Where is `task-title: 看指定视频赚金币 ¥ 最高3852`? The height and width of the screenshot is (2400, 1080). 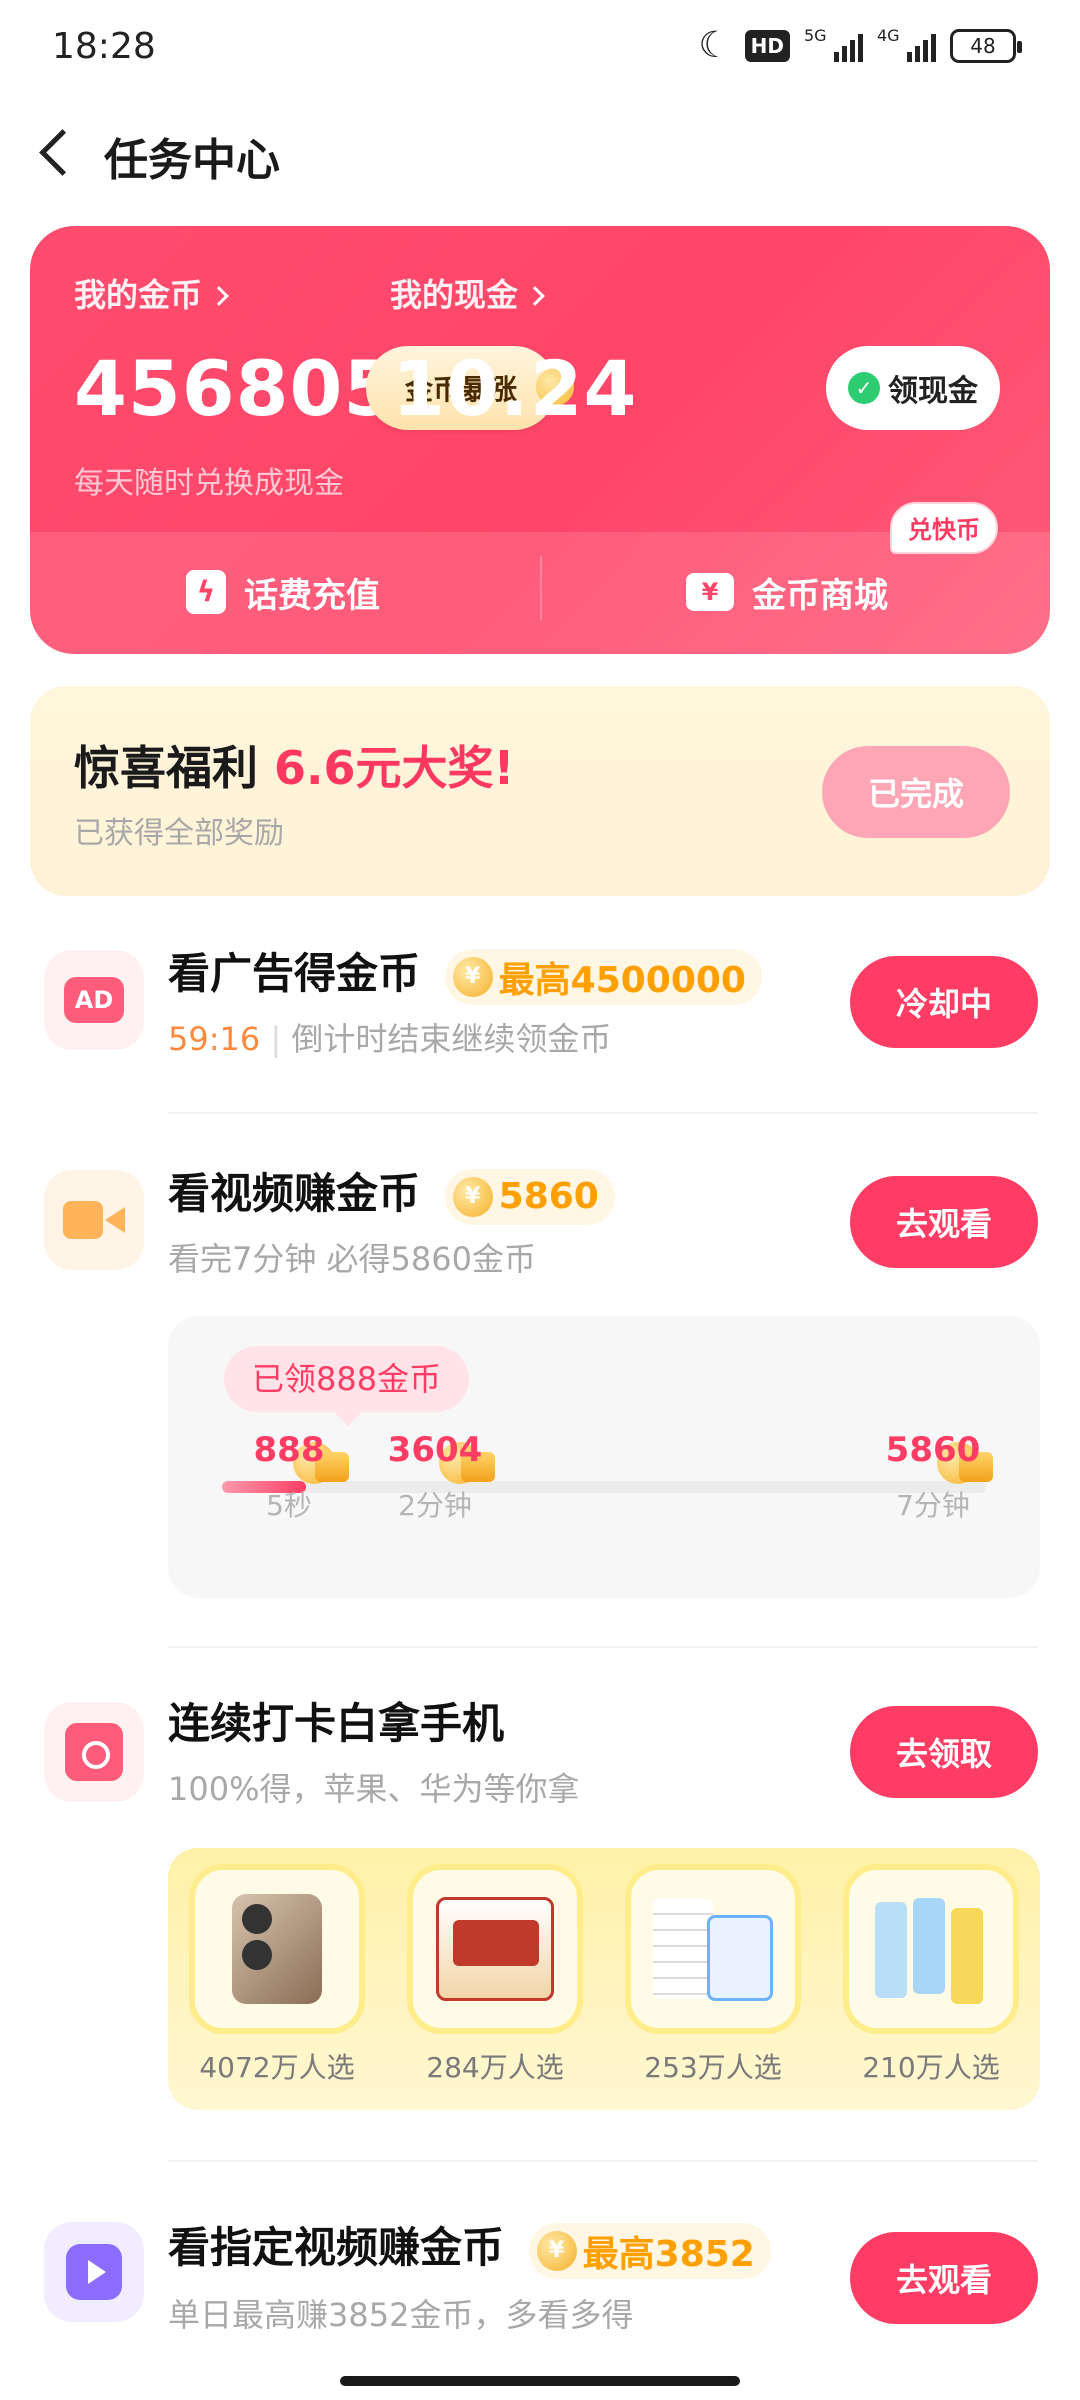 task-title: 看指定视频赚金币 ¥ 最高3852 is located at coordinates (469, 2246).